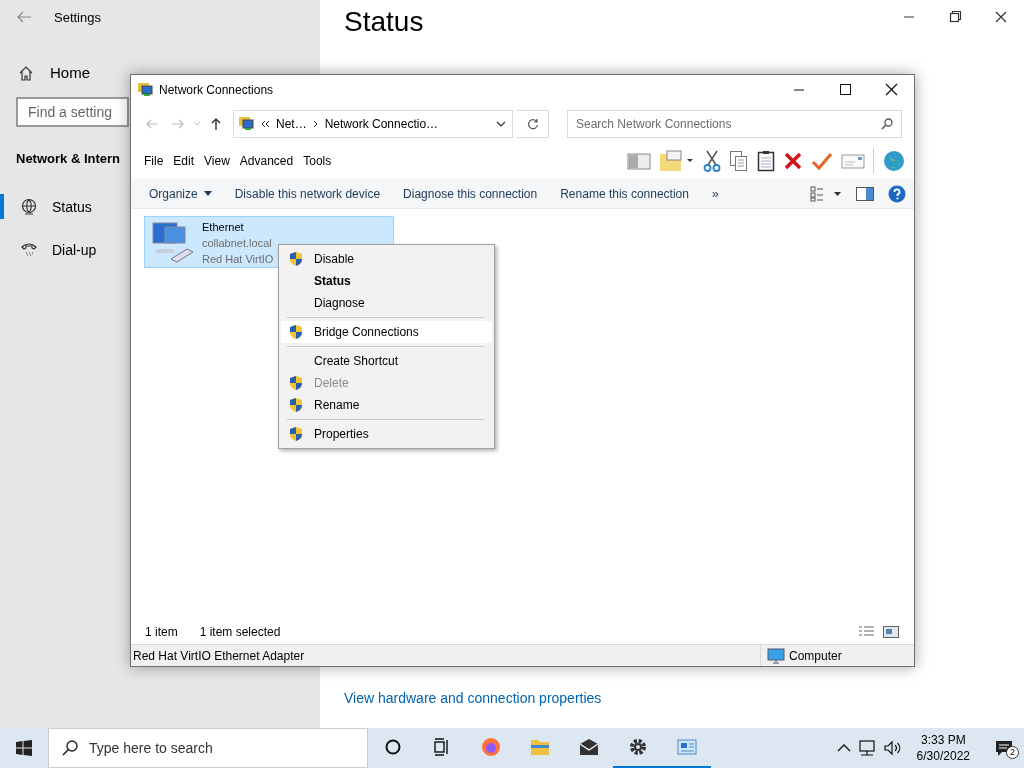 Image resolution: width=1024 pixels, height=768 pixels. Describe the element at coordinates (77, 17) in the screenshot. I see `window-title: Settings` at that location.